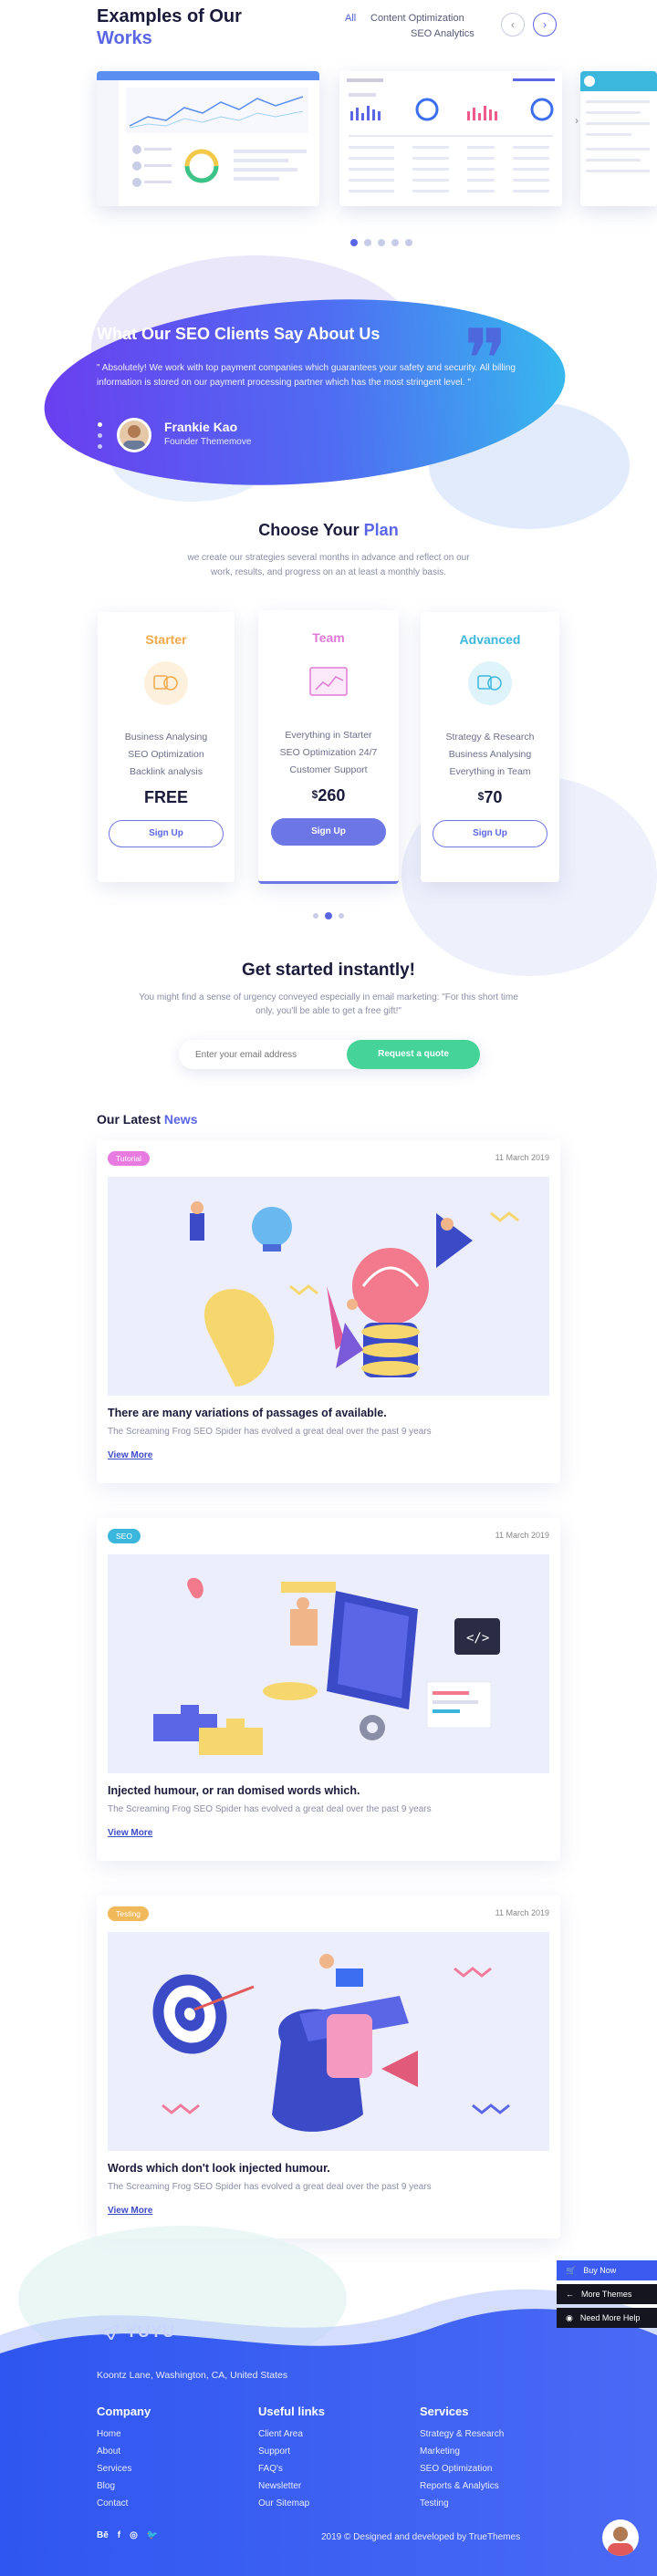 The height and width of the screenshot is (2576, 657). Describe the element at coordinates (462, 2451) in the screenshot. I see `footer-link: Marketing` at that location.